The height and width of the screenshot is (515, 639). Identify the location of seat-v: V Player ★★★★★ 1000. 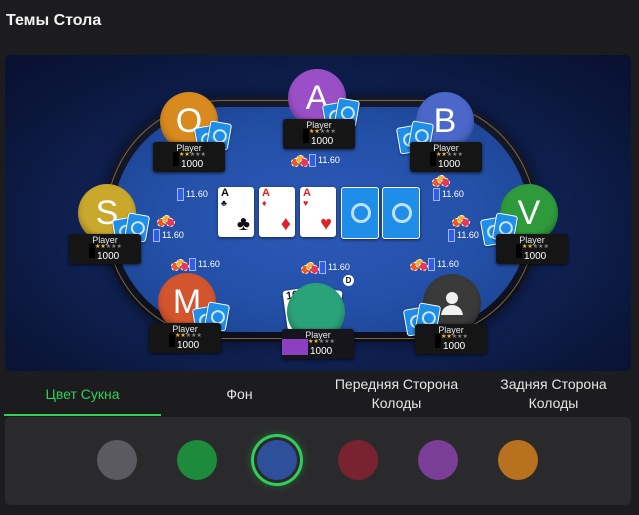
(524, 224).